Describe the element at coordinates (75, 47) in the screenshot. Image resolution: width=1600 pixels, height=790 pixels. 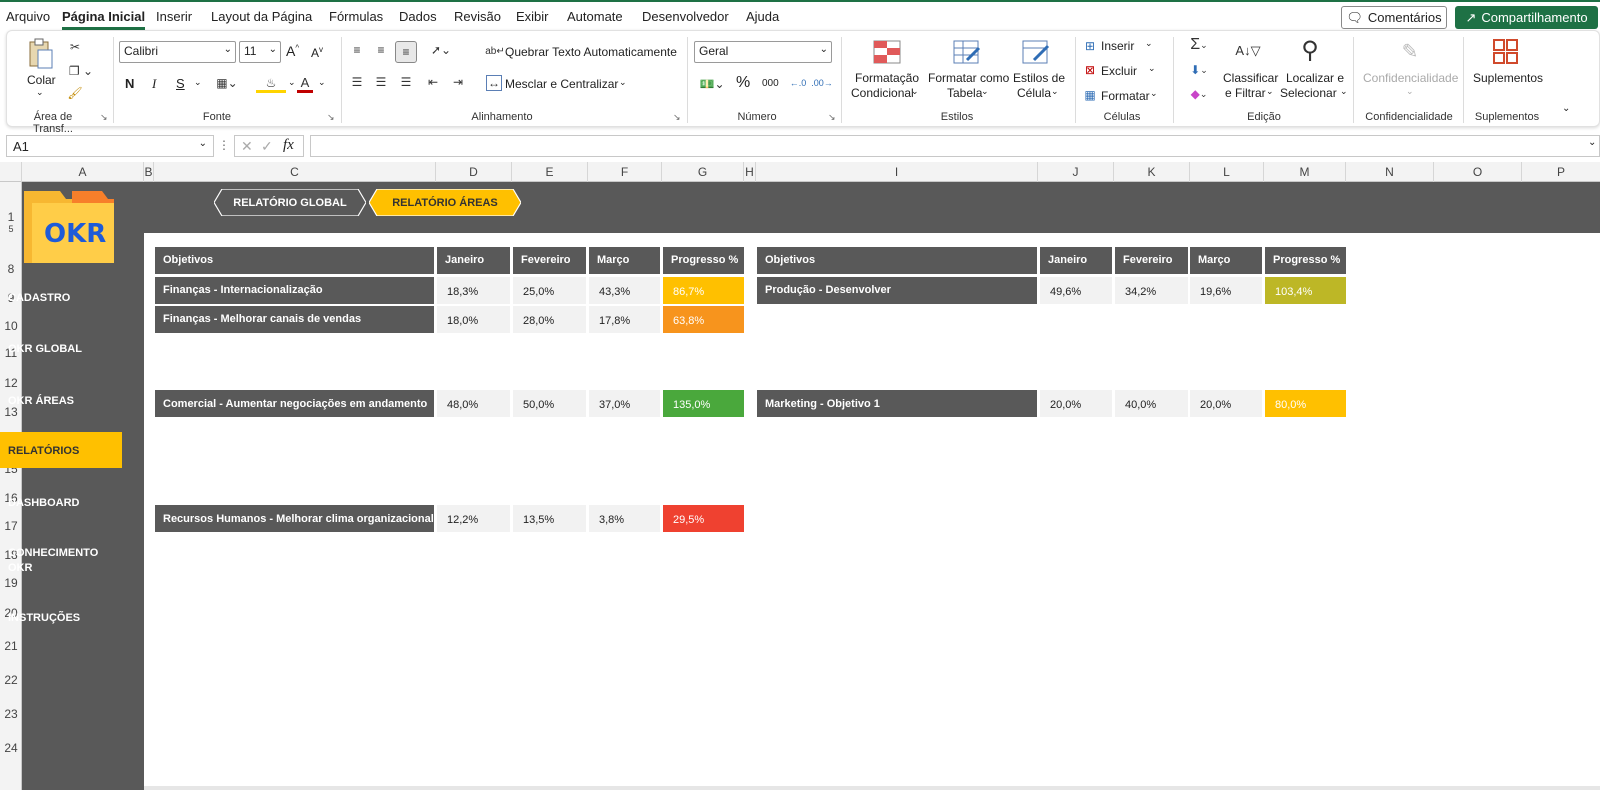
I see `cut-icon: ✂` at that location.